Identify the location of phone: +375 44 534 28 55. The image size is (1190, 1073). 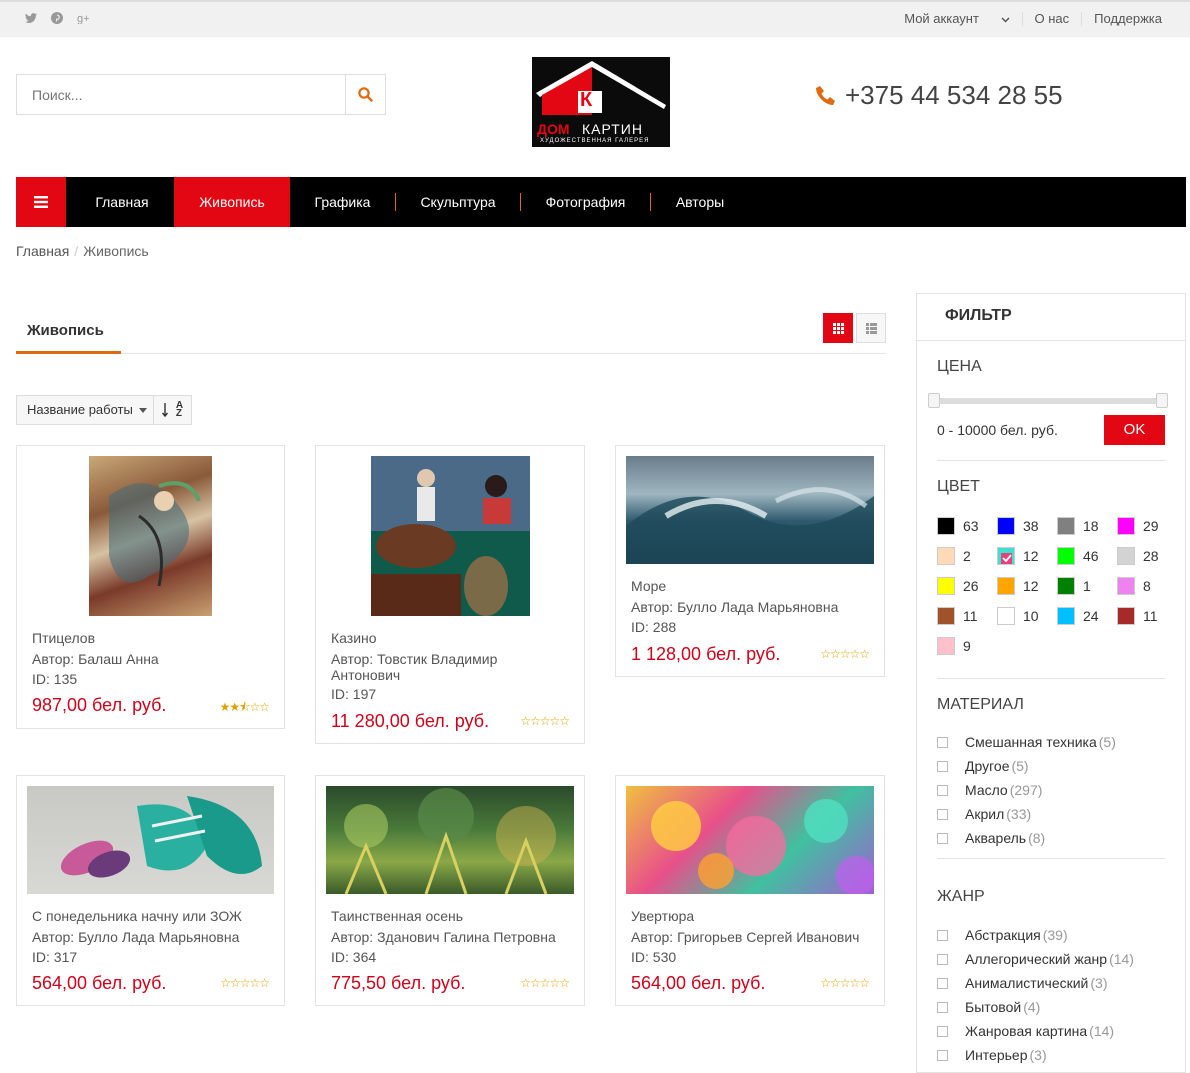
(939, 95).